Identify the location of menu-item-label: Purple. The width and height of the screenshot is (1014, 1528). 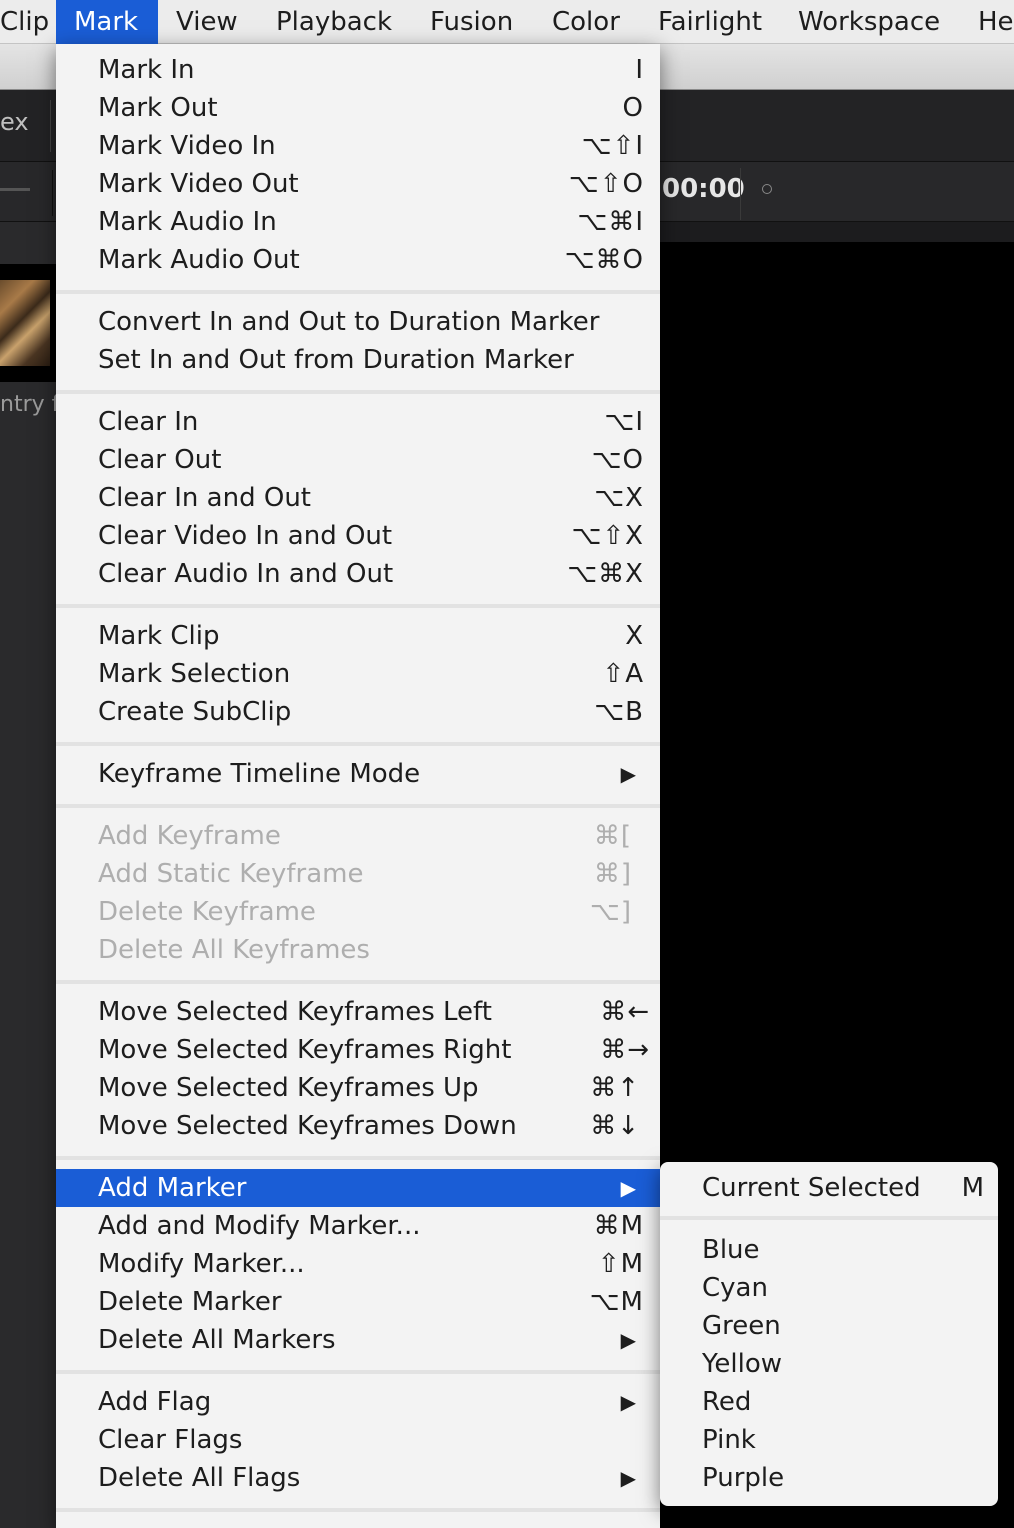
(743, 1478).